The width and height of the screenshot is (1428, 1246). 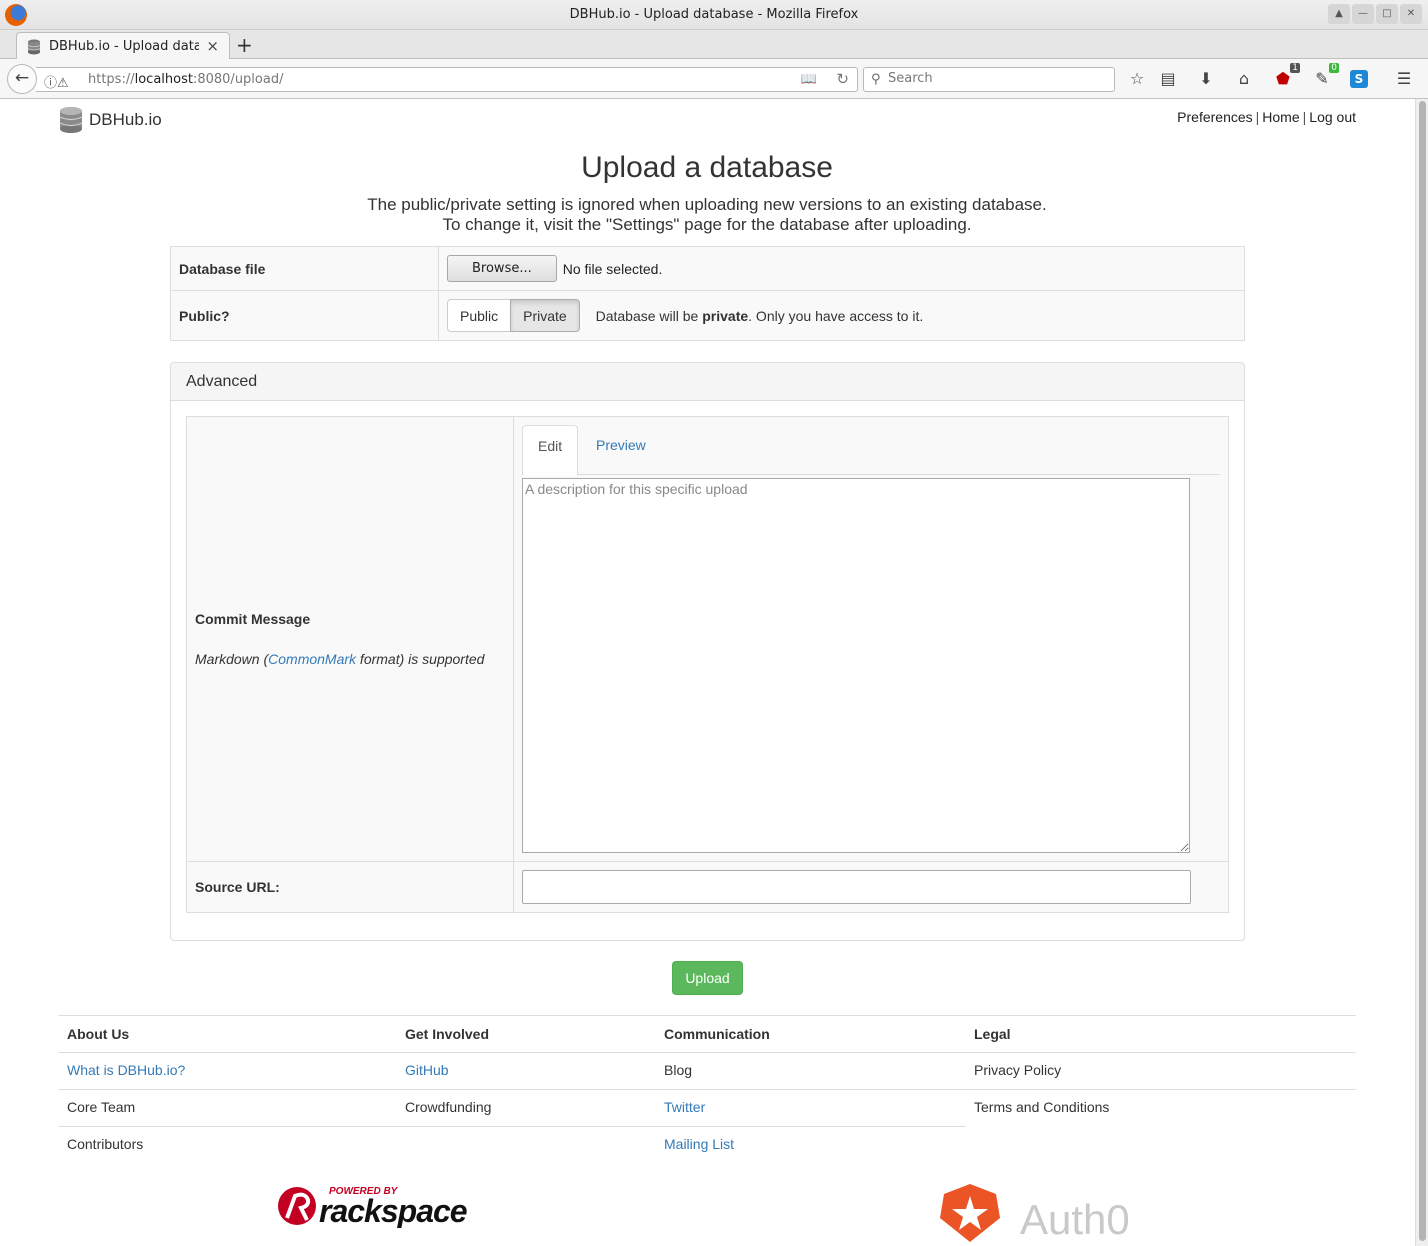 I want to click on source-url-label: Source URL:, so click(x=237, y=887).